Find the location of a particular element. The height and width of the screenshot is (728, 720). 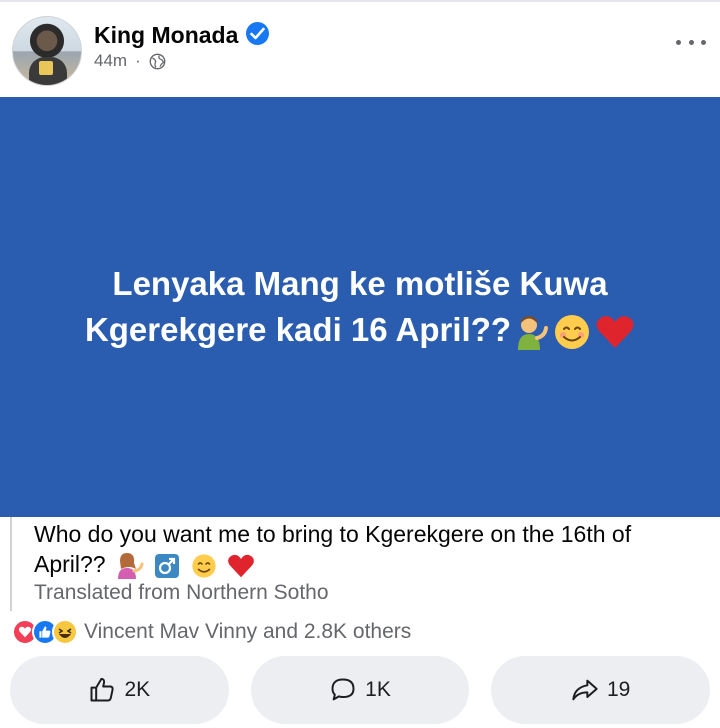

globe-icon is located at coordinates (157, 61).